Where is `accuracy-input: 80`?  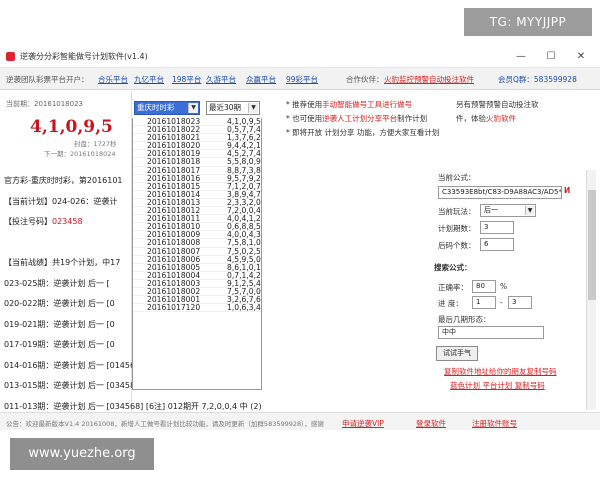 accuracy-input: 80 is located at coordinates (484, 286).